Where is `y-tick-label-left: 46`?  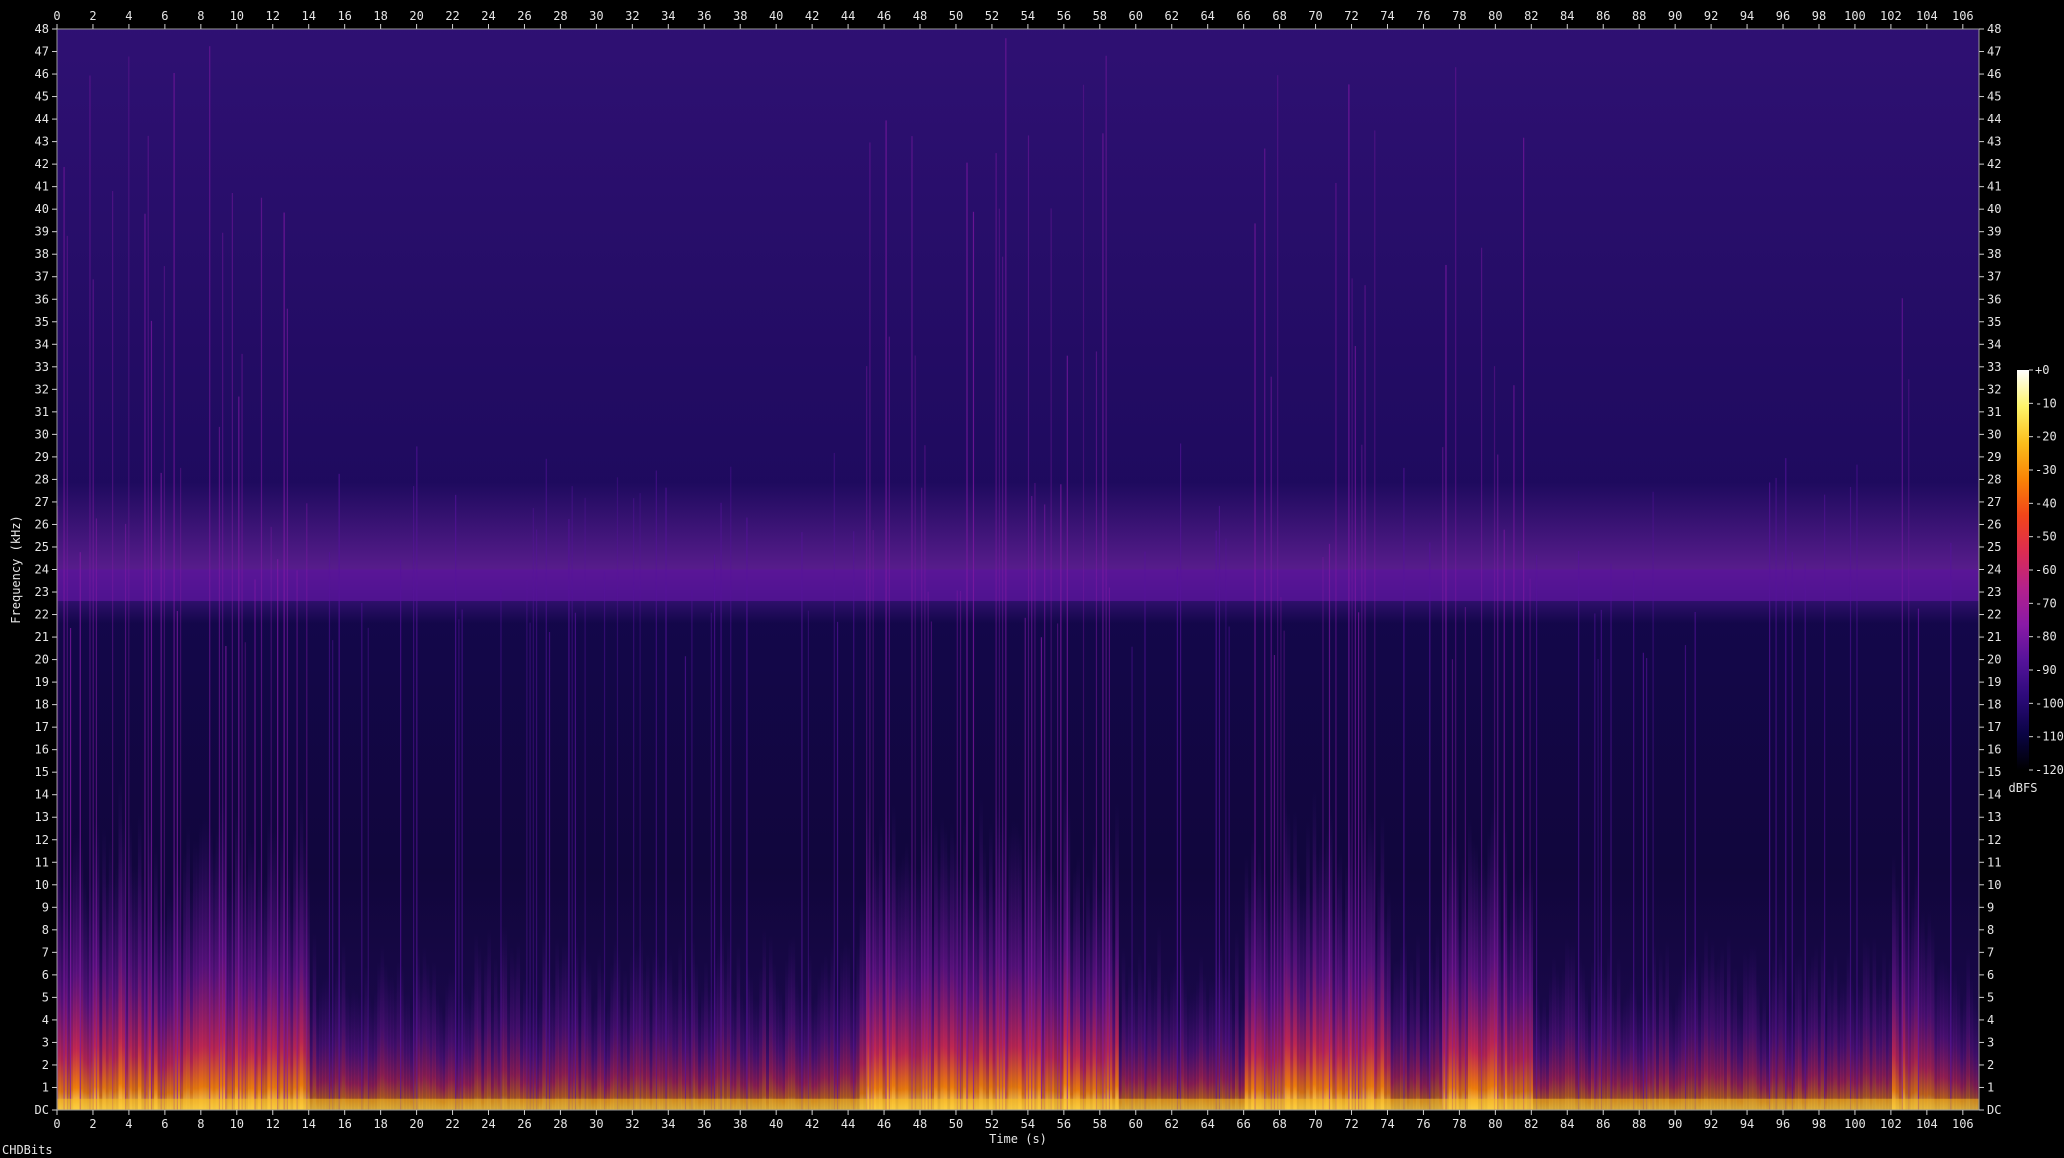
y-tick-label-left: 46 is located at coordinates (42, 74).